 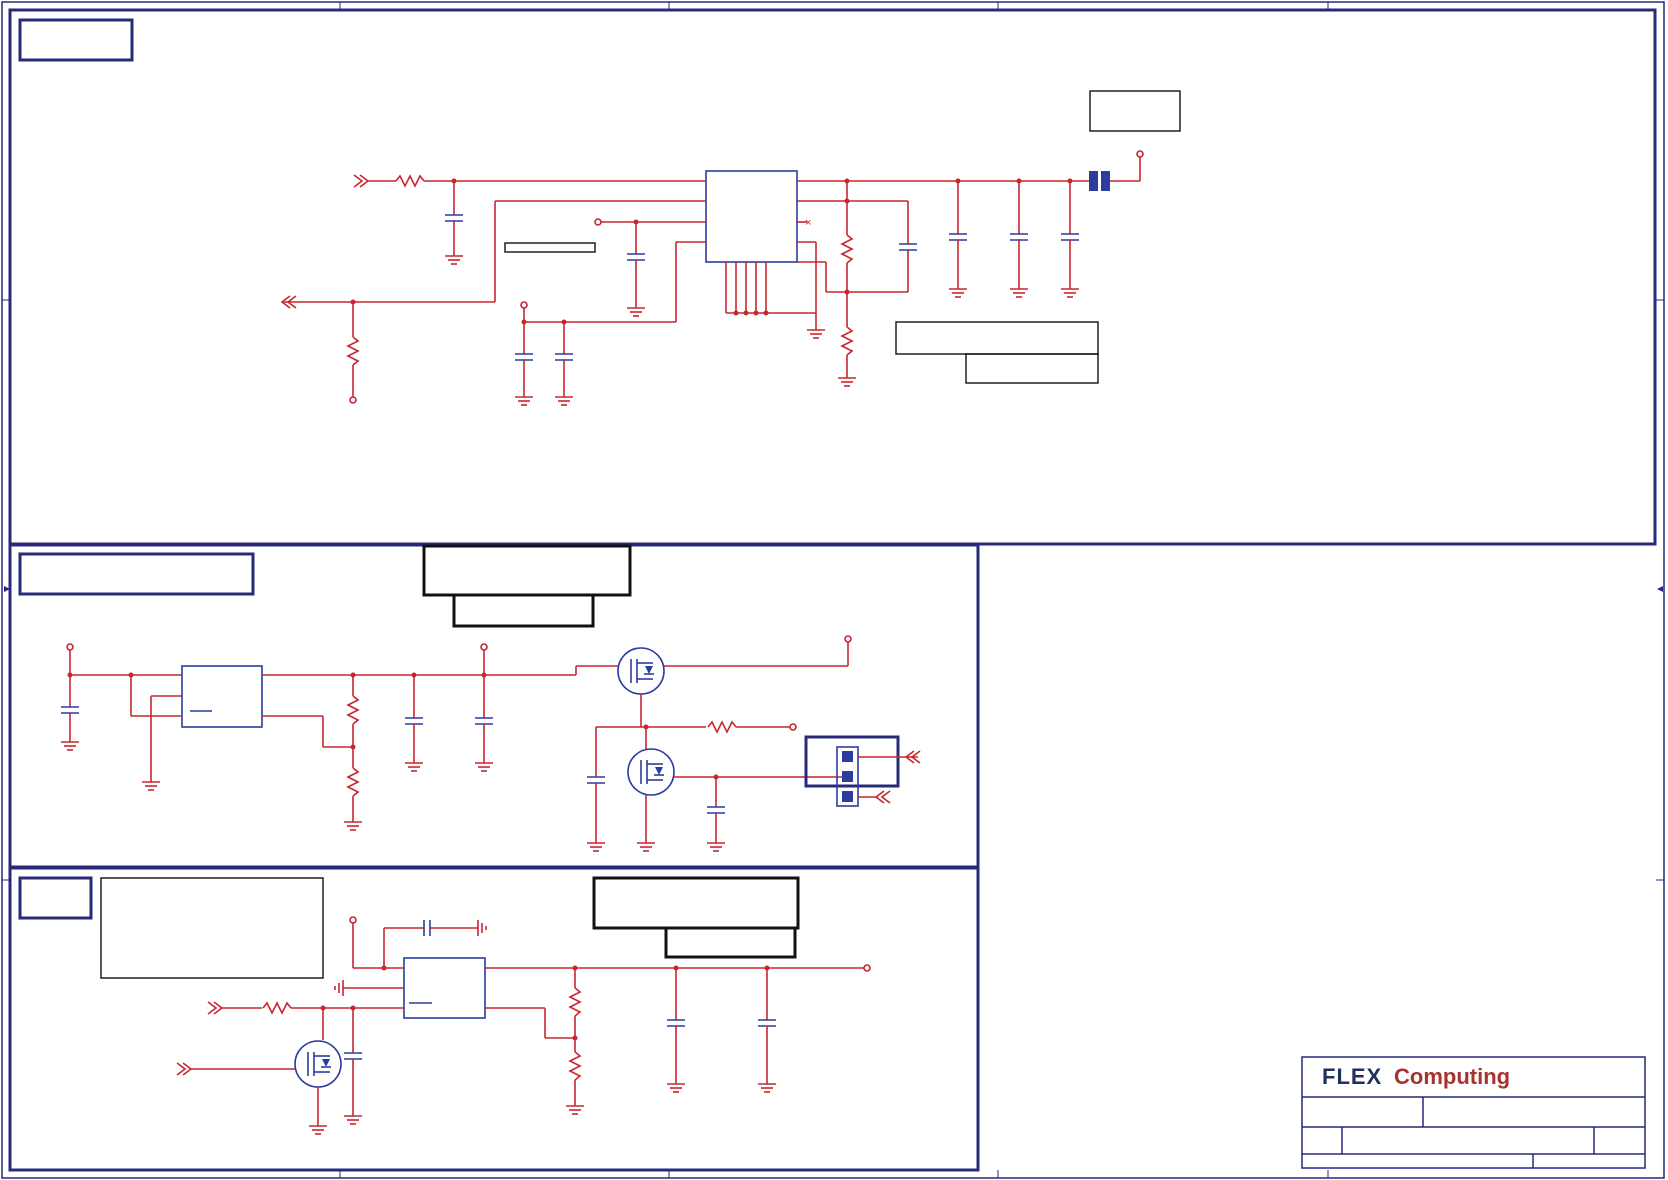 What do you see at coordinates (550, 247) in the screenshot?
I see `net-label-box` at bounding box center [550, 247].